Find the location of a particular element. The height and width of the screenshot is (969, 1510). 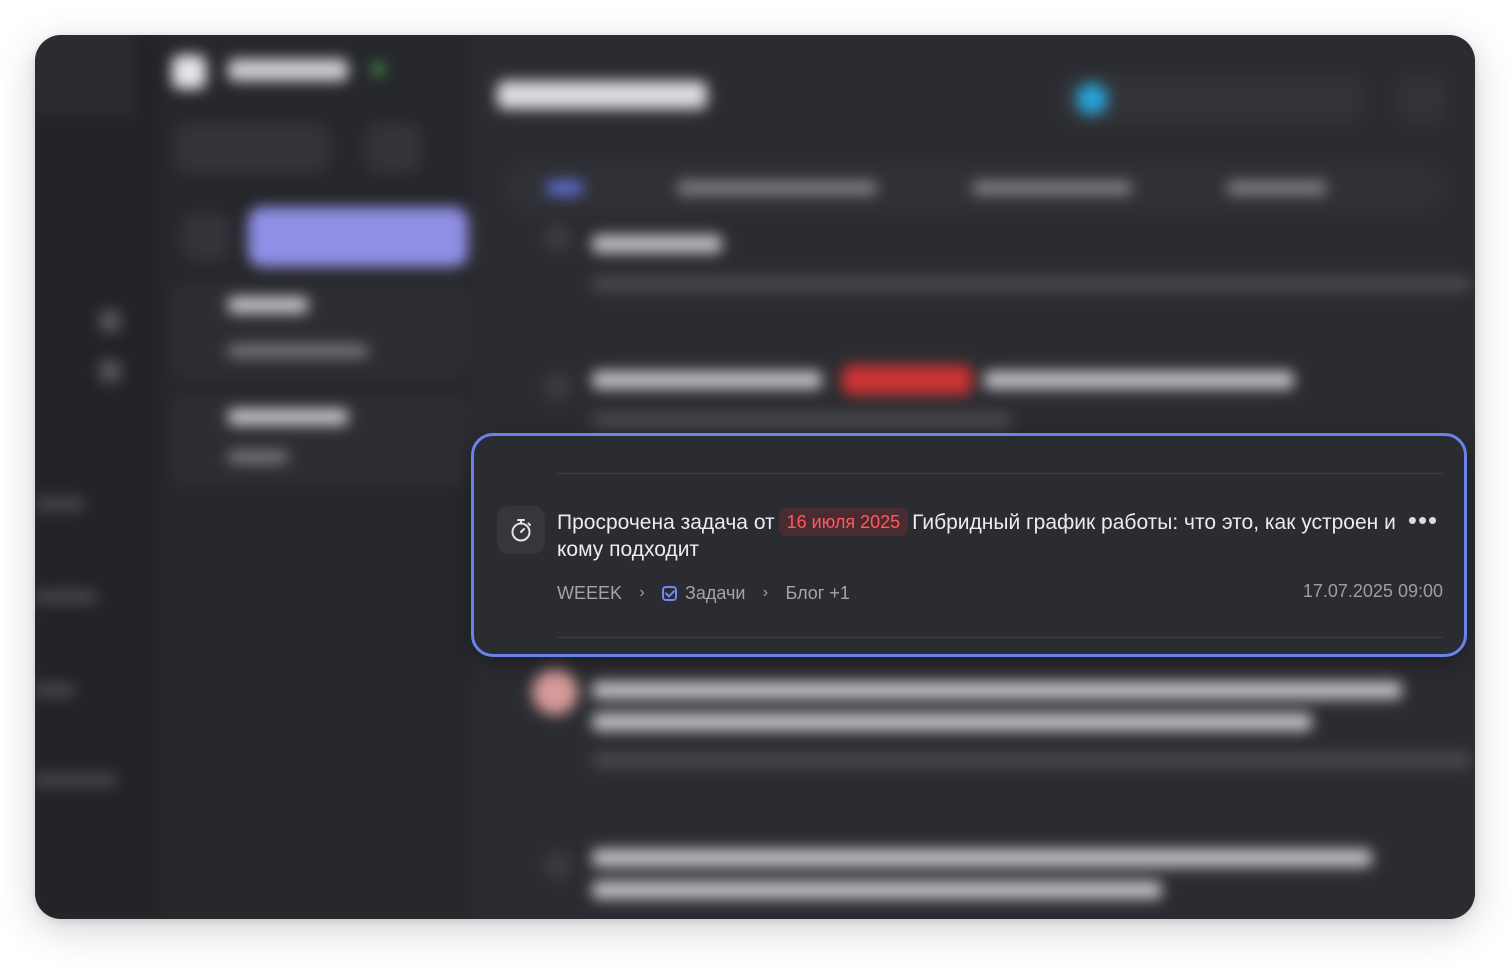

view-toggle-button is located at coordinates (393, 148).